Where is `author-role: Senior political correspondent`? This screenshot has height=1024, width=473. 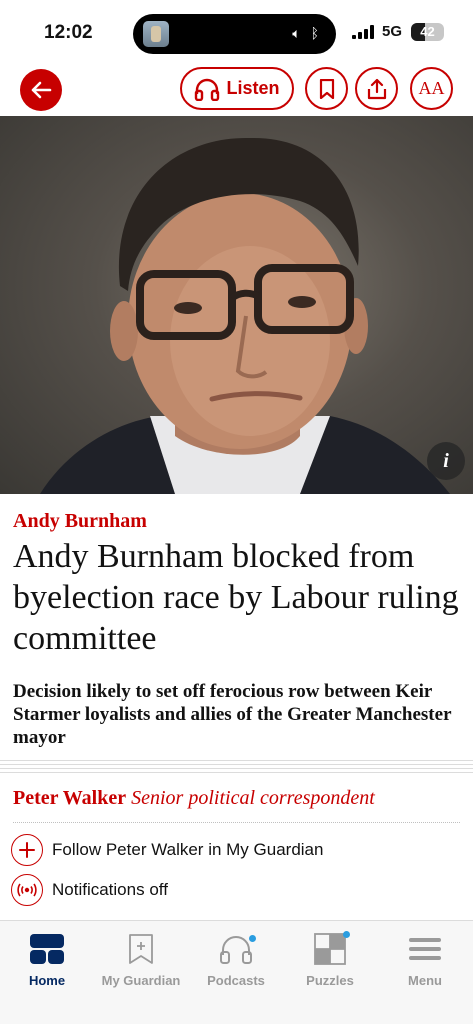 author-role: Senior political correspondent is located at coordinates (253, 798).